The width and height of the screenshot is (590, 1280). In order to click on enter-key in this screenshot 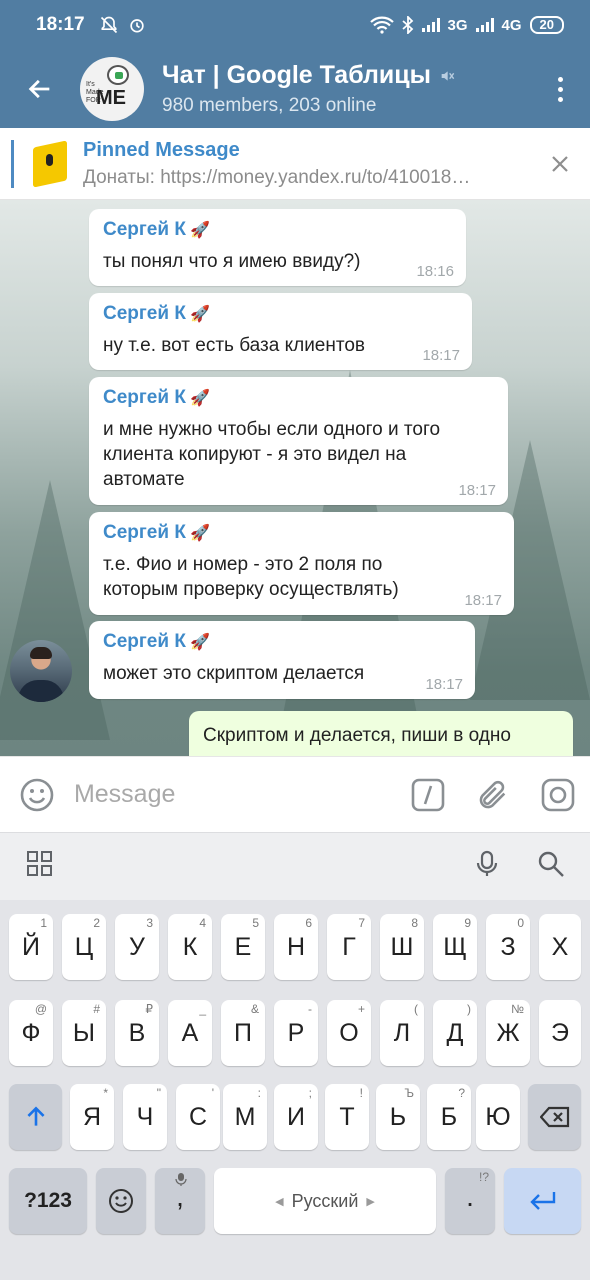, I will do `click(542, 1201)`.